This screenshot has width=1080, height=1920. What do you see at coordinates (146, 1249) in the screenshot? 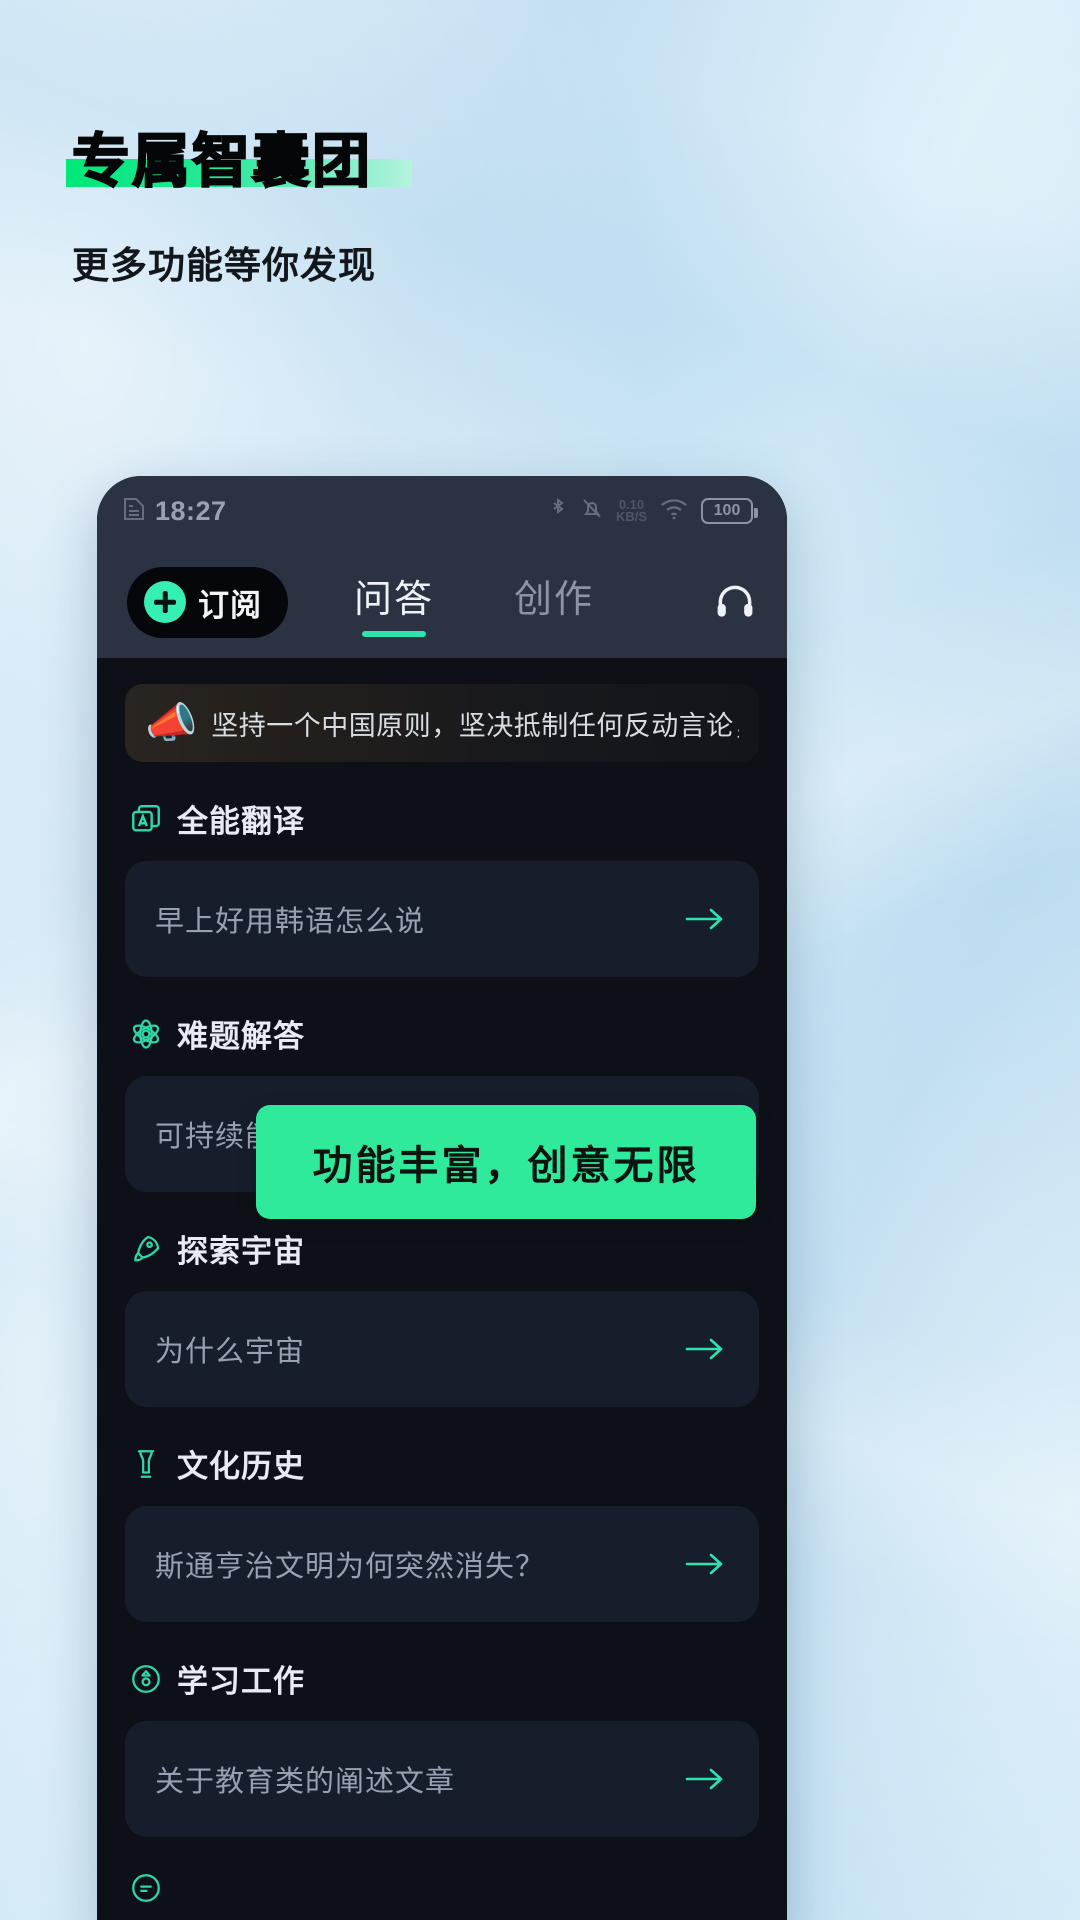
I see `rocket-icon` at bounding box center [146, 1249].